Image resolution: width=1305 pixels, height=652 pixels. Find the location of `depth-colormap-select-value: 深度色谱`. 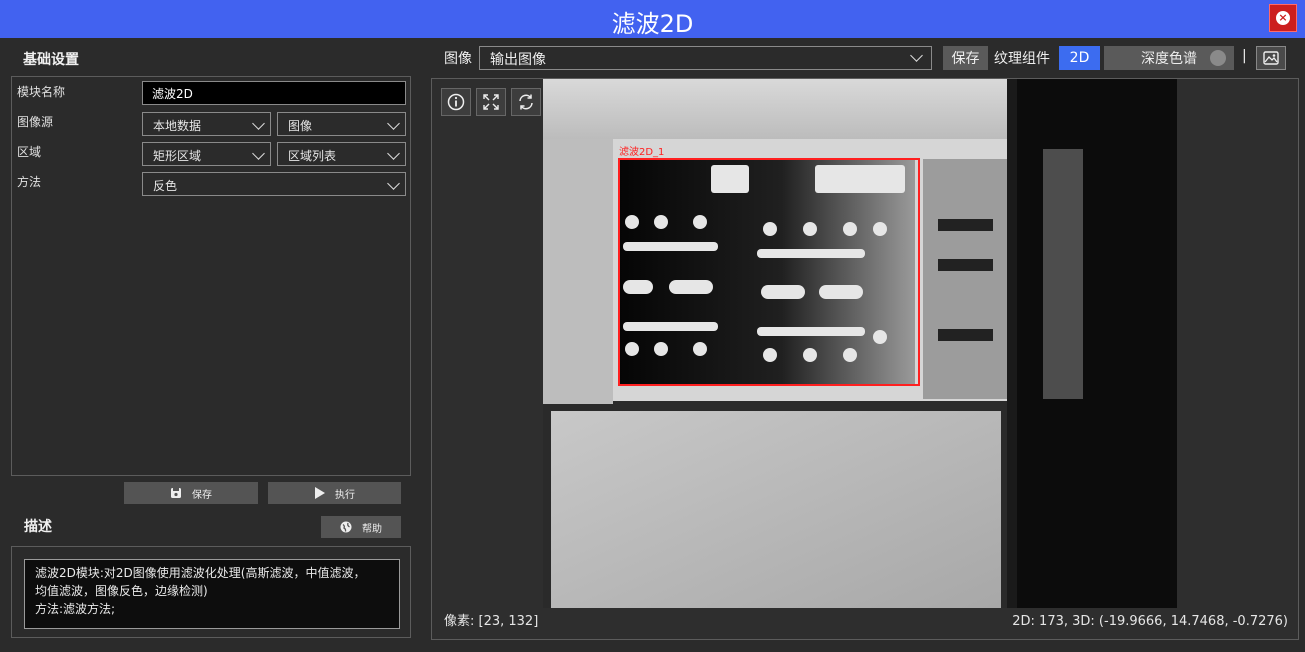

depth-colormap-select-value: 深度色谱 is located at coordinates (1169, 59).